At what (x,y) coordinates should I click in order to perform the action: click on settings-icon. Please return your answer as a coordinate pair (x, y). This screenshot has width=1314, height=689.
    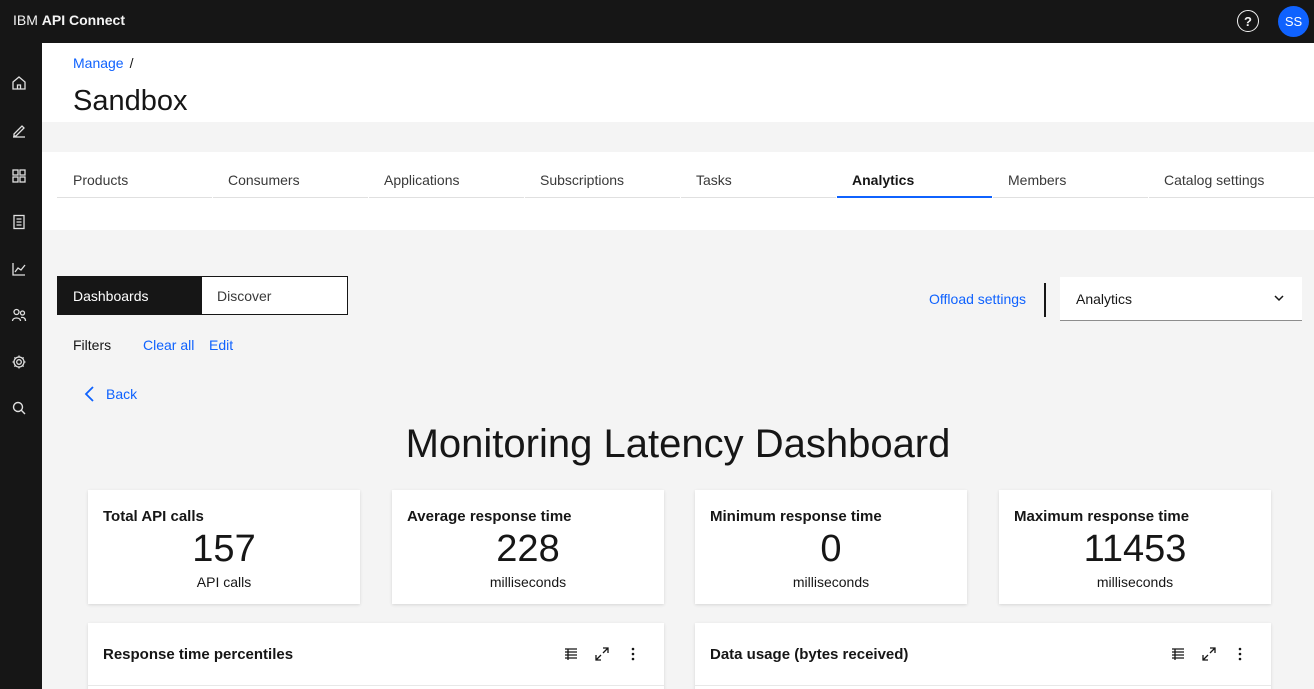
    Looking at the image, I should click on (19, 362).